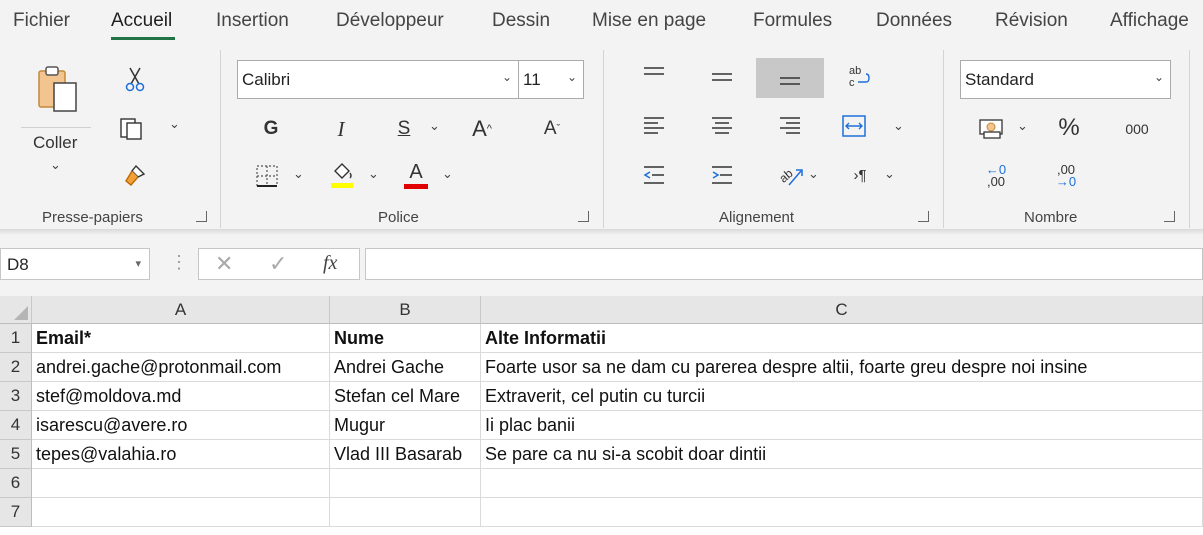 Image resolution: width=1203 pixels, height=535 pixels. What do you see at coordinates (405, 396) in the screenshot?
I see `cell-b3: Stefan cel Mare` at bounding box center [405, 396].